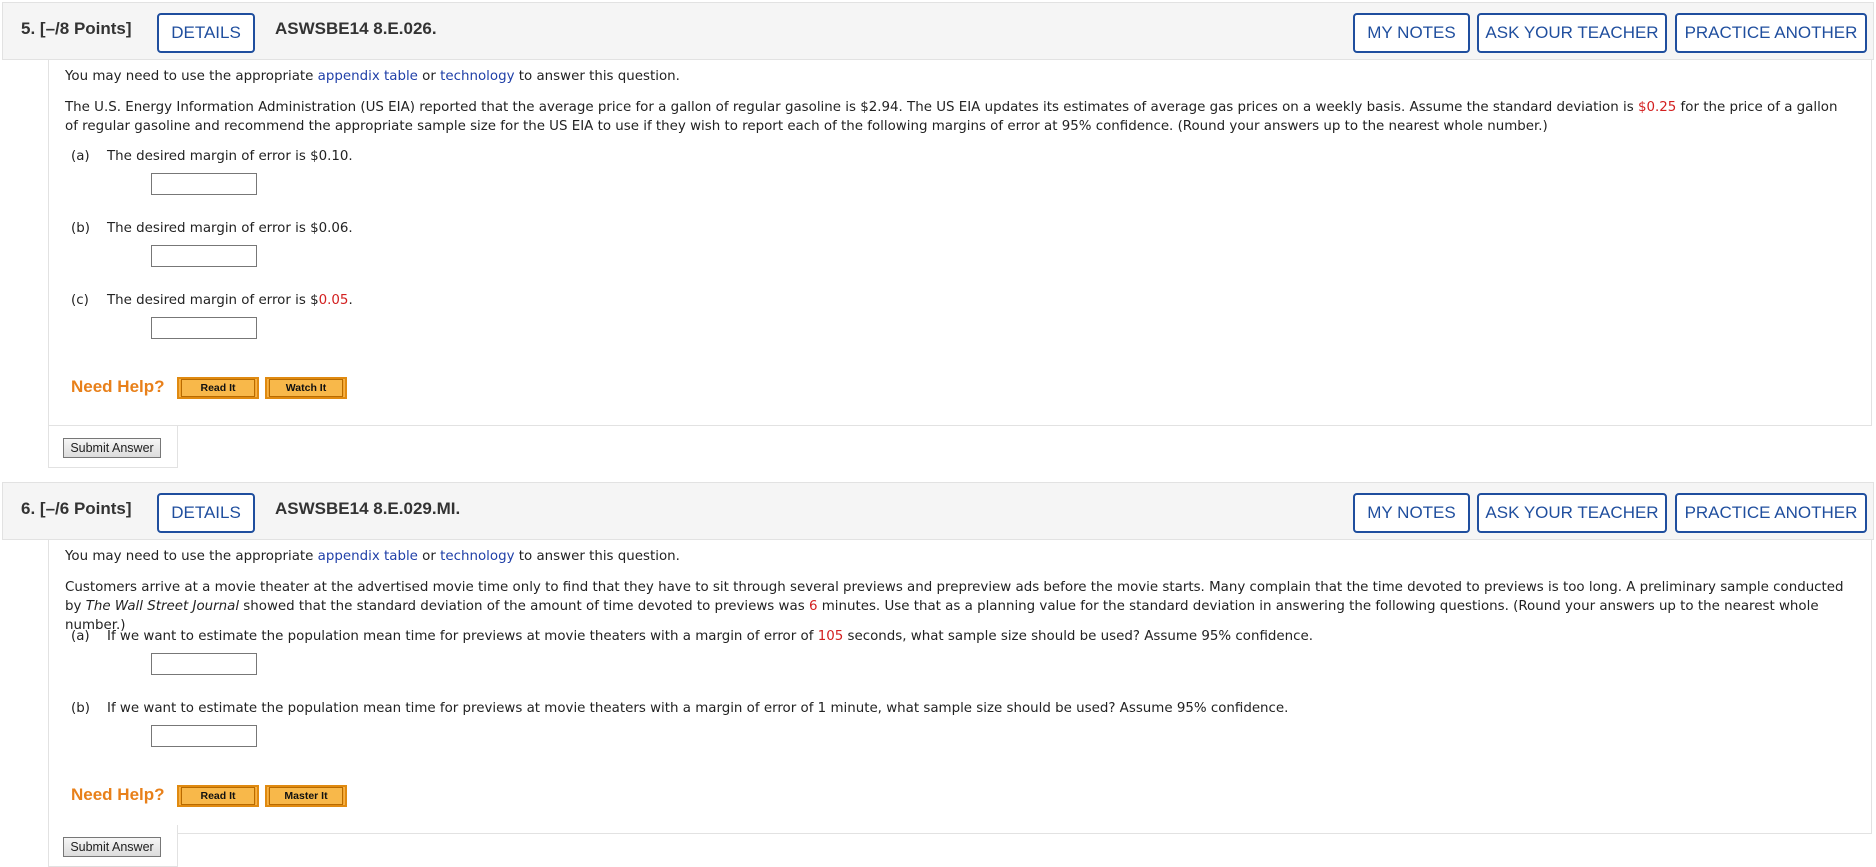 This screenshot has height=867, width=1876. Describe the element at coordinates (368, 508) in the screenshot. I see `question-id: ASWSBE14 8.E.029.MI.` at that location.